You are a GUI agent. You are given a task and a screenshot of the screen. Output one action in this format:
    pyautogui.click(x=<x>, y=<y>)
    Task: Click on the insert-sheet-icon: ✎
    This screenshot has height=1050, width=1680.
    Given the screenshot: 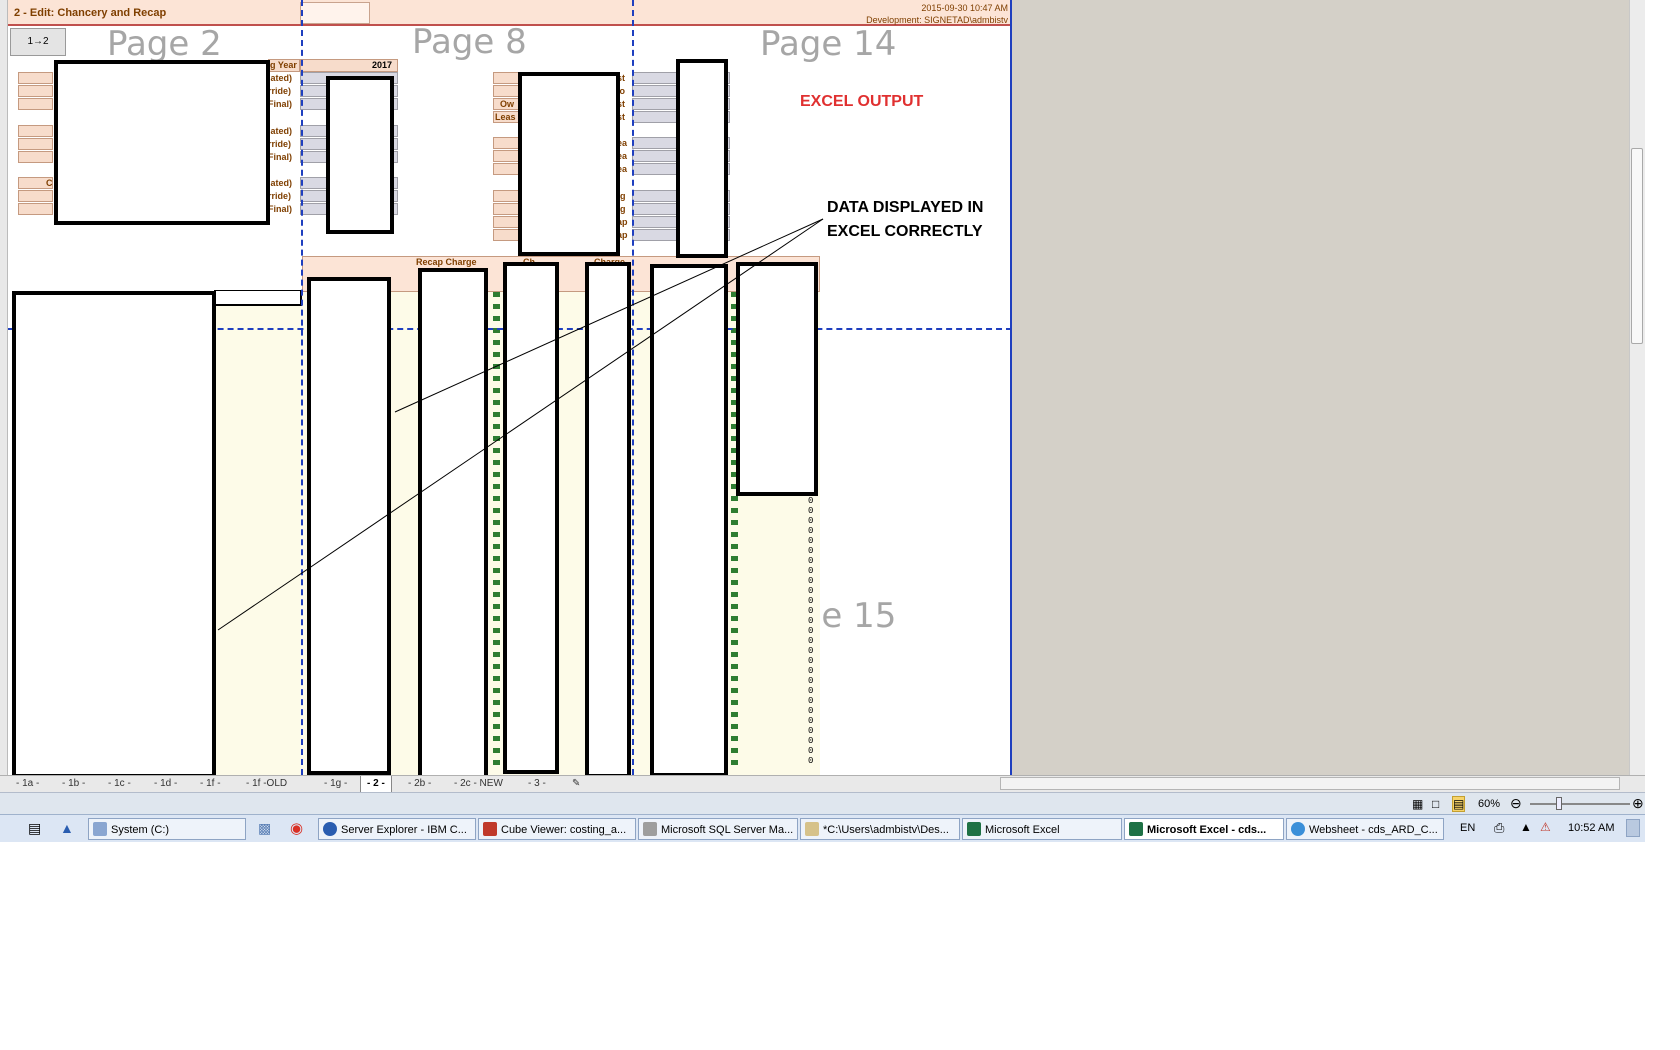 What is the action you would take?
    pyautogui.click(x=576, y=784)
    